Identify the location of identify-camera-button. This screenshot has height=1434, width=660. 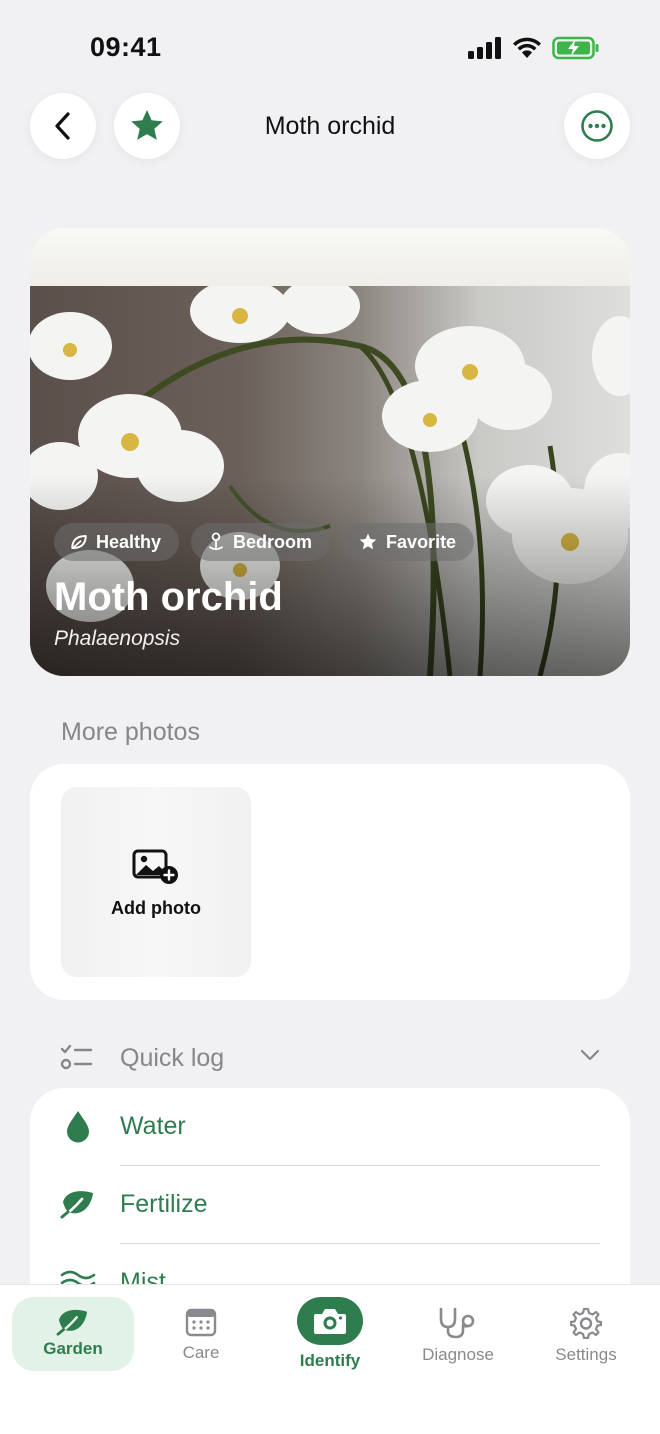
(330, 1321).